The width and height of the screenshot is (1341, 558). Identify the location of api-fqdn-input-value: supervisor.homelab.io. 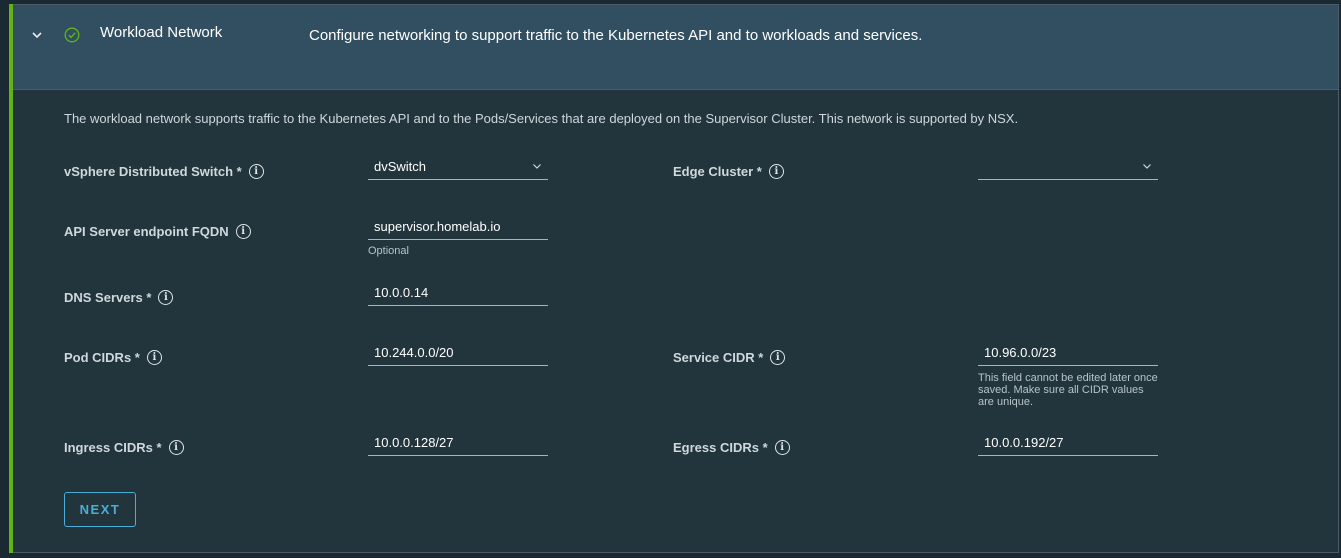
(437, 226).